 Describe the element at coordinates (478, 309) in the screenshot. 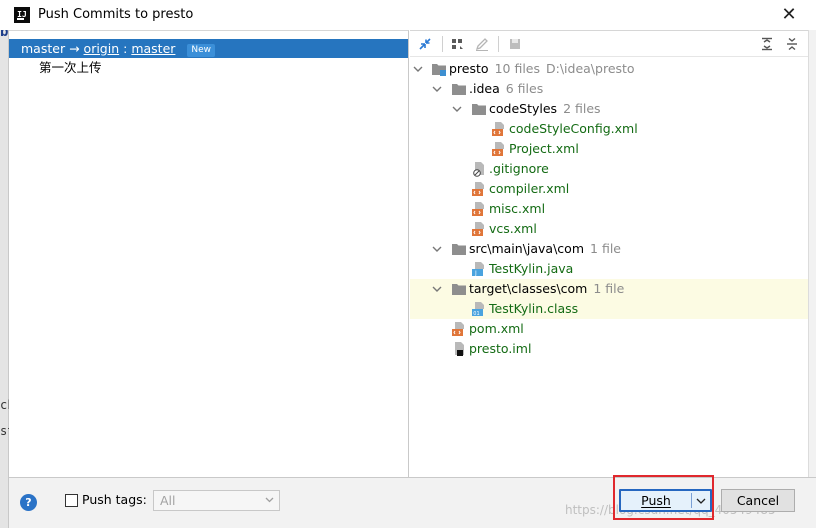

I see `class-file-icon: 01` at that location.